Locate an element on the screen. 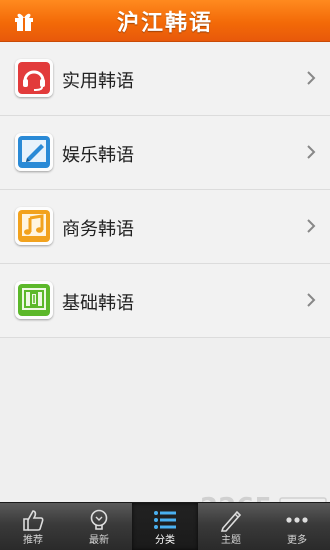 This screenshot has width=330, height=550. tab-recommend: 推荐 is located at coordinates (33, 526).